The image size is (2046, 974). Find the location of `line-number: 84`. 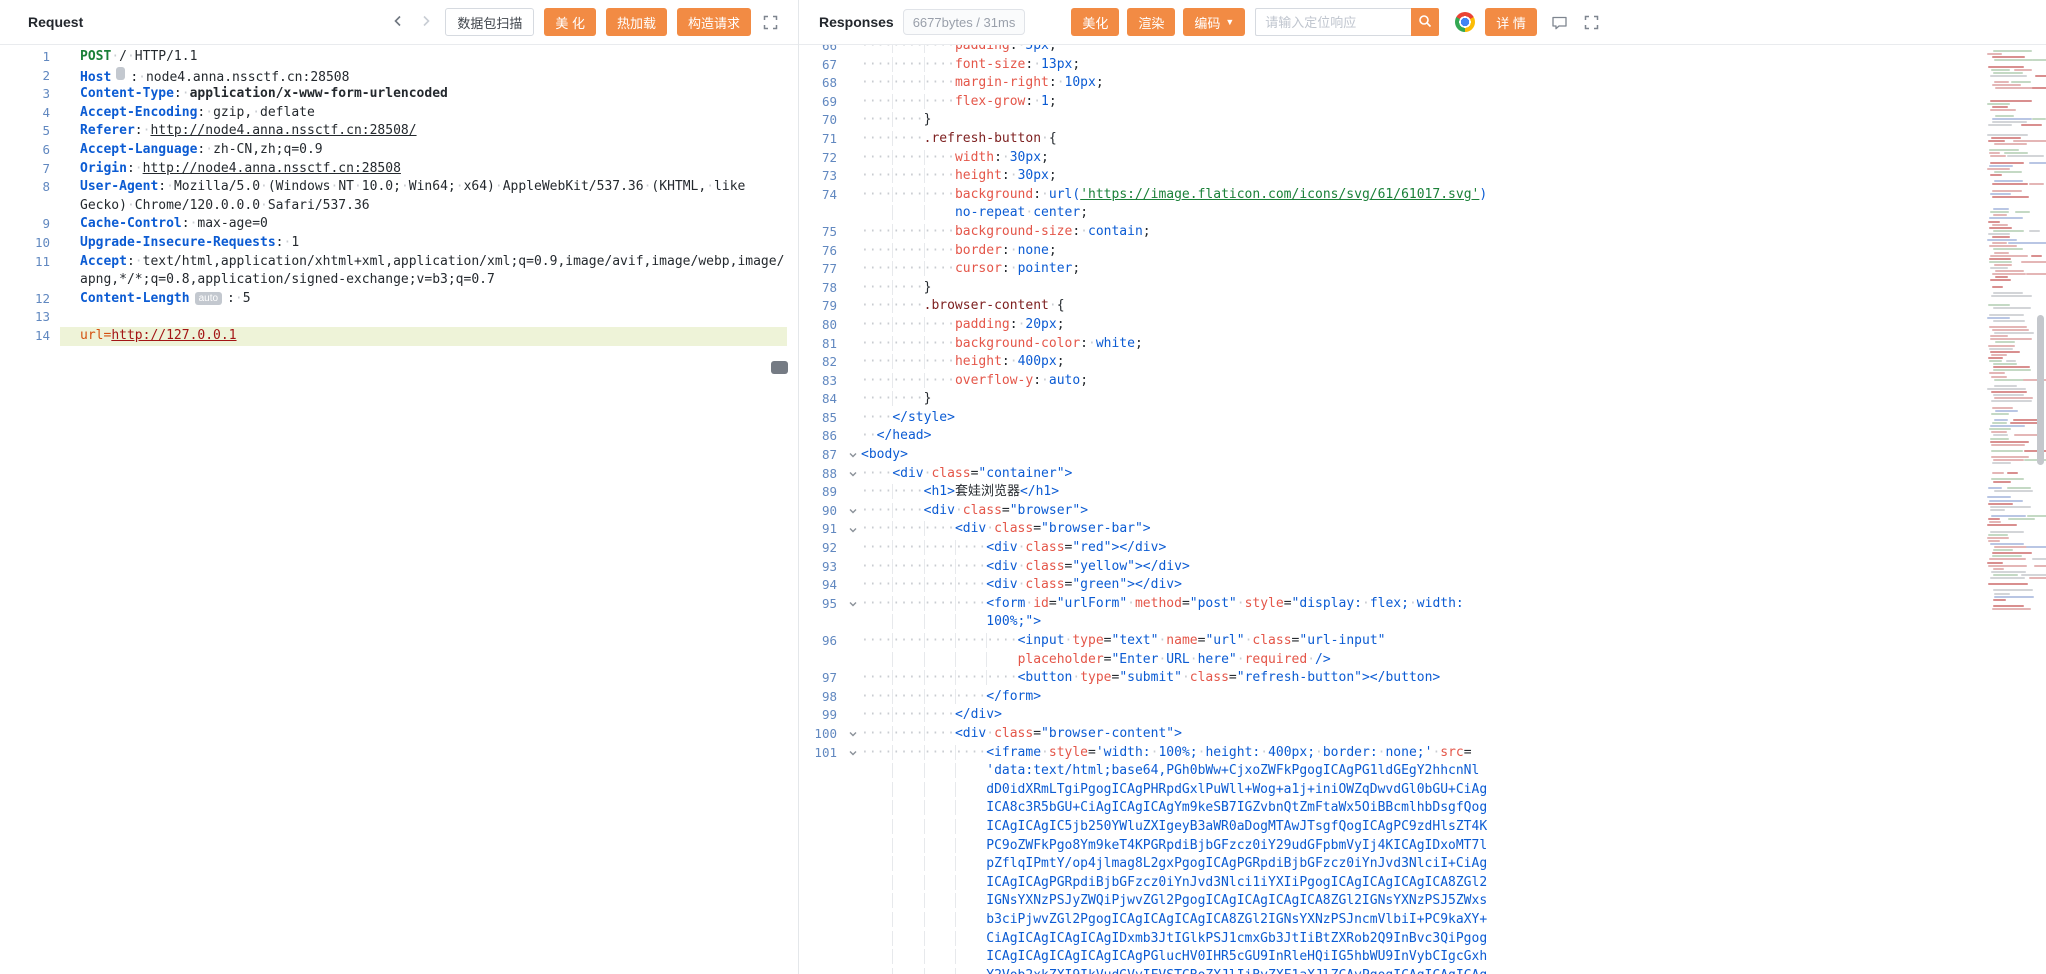

line-number: 84 is located at coordinates (829, 399).